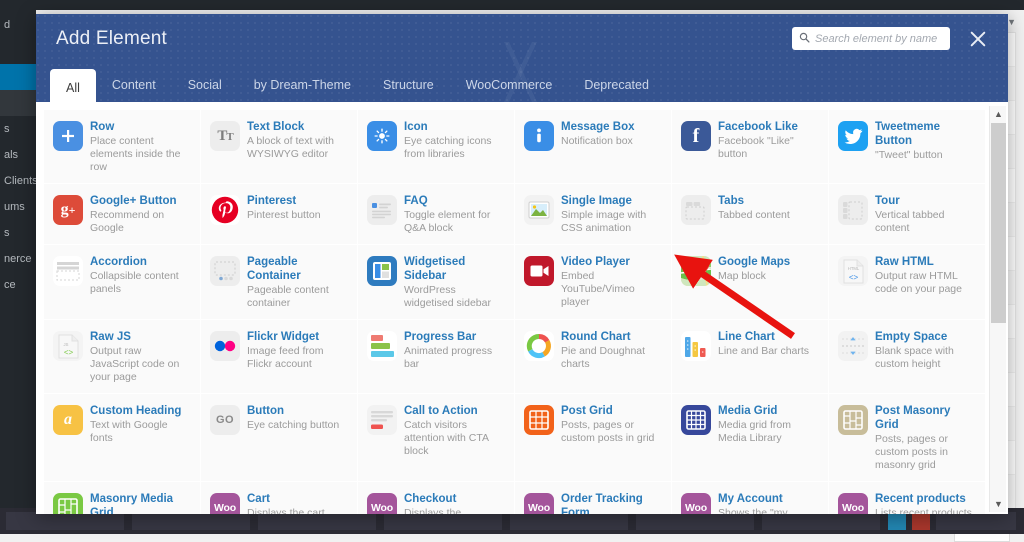 Image resolution: width=1024 pixels, height=542 pixels. What do you see at coordinates (998, 504) in the screenshot?
I see `chevron-down-icon: ▼` at bounding box center [998, 504].